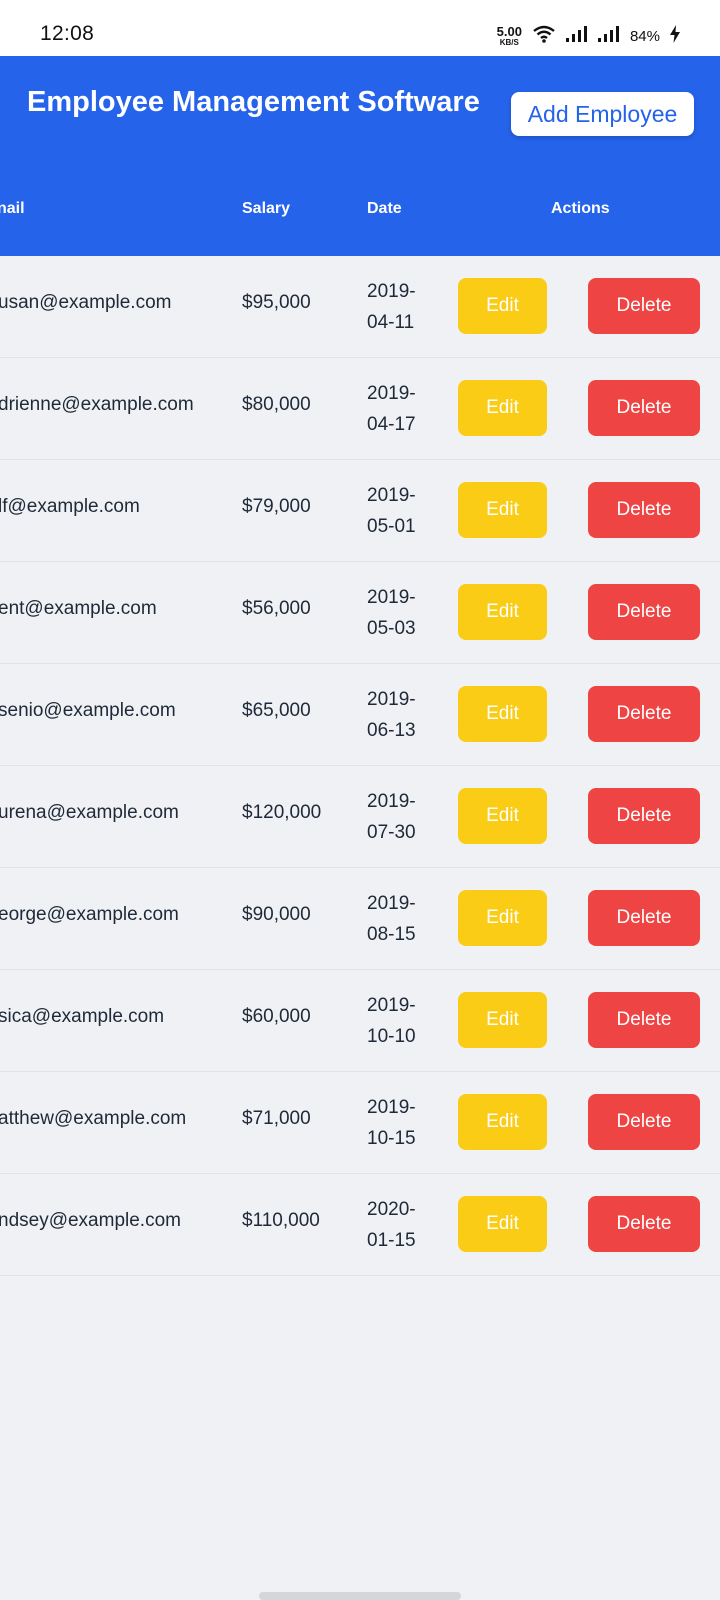 This screenshot has height=1600, width=720. What do you see at coordinates (70, 506) in the screenshot?
I see `email-cell: lf@example.com` at bounding box center [70, 506].